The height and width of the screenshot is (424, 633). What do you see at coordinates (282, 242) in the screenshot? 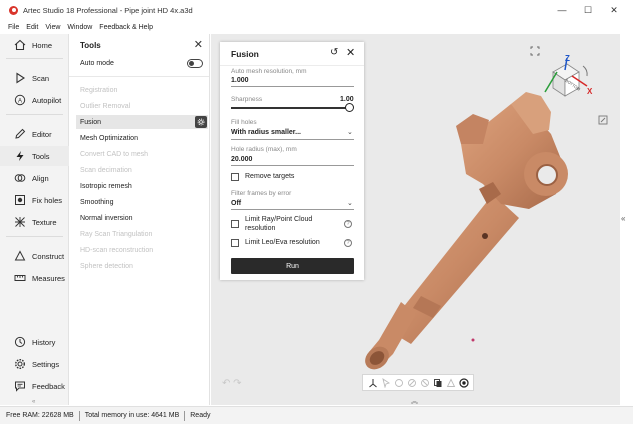
I see `limit-leo-label: Limit Leo/Eva resolution` at bounding box center [282, 242].